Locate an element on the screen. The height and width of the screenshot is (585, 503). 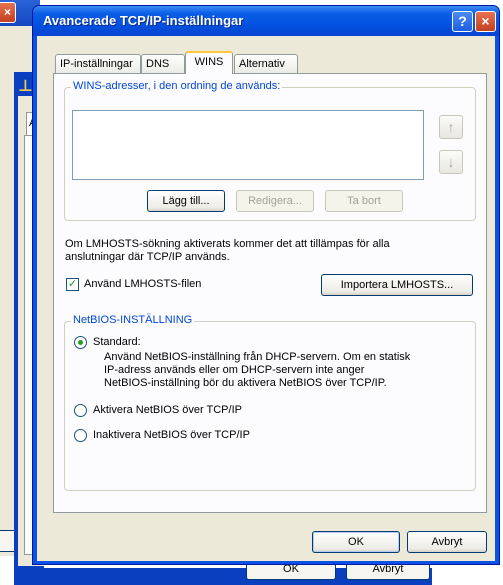
network-icon: ⊥ is located at coordinates (25, 86).